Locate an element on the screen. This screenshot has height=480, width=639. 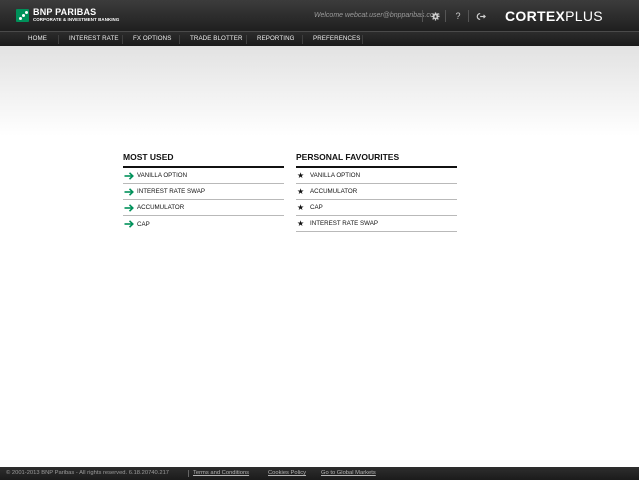
logo-mark-icon is located at coordinates (22, 15).